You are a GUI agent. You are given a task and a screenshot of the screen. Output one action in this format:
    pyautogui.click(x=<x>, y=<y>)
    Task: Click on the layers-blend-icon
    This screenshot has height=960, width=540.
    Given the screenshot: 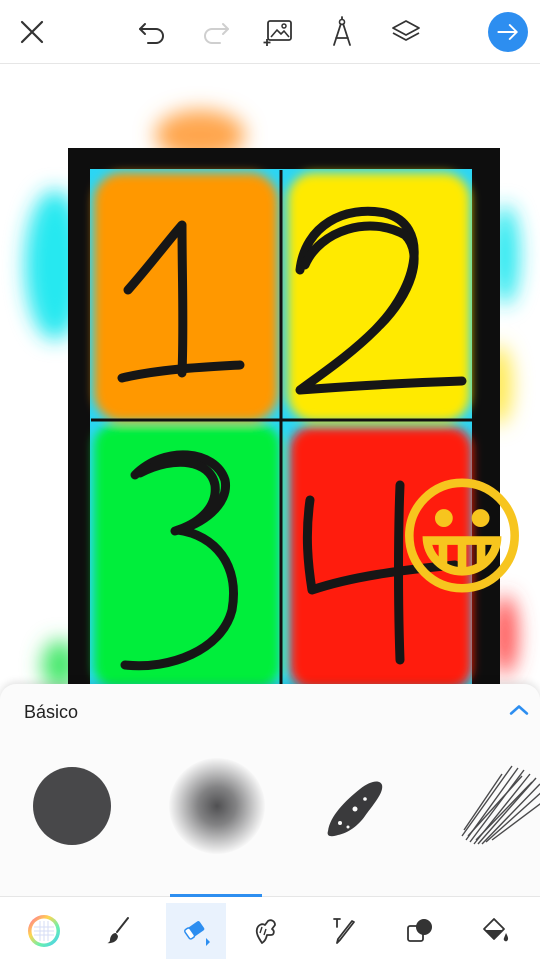 What is the action you would take?
    pyautogui.click(x=419, y=930)
    